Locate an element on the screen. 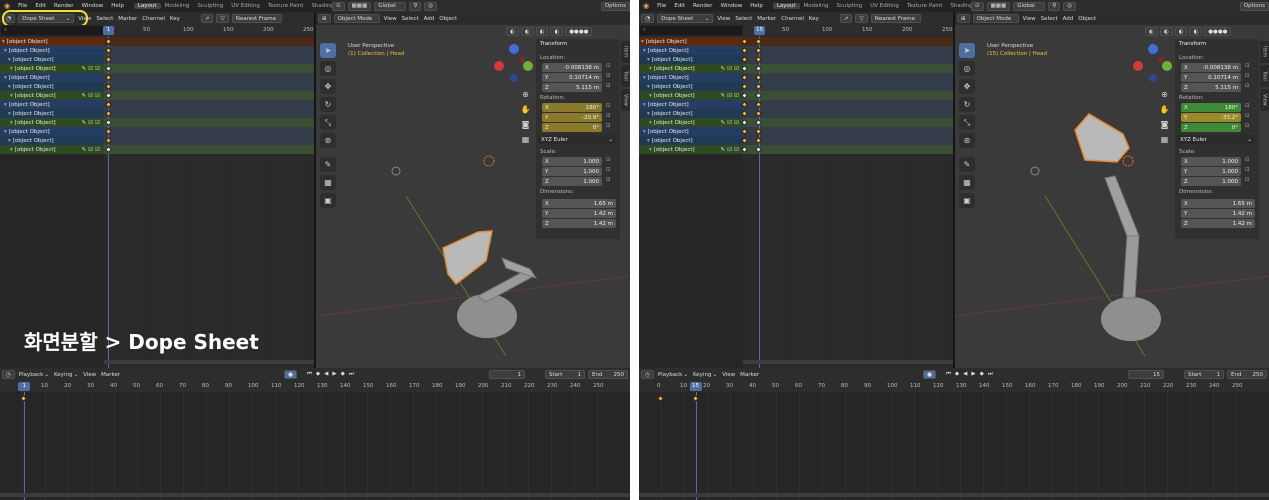  navigation-gizmo is located at coordinates (514, 62).